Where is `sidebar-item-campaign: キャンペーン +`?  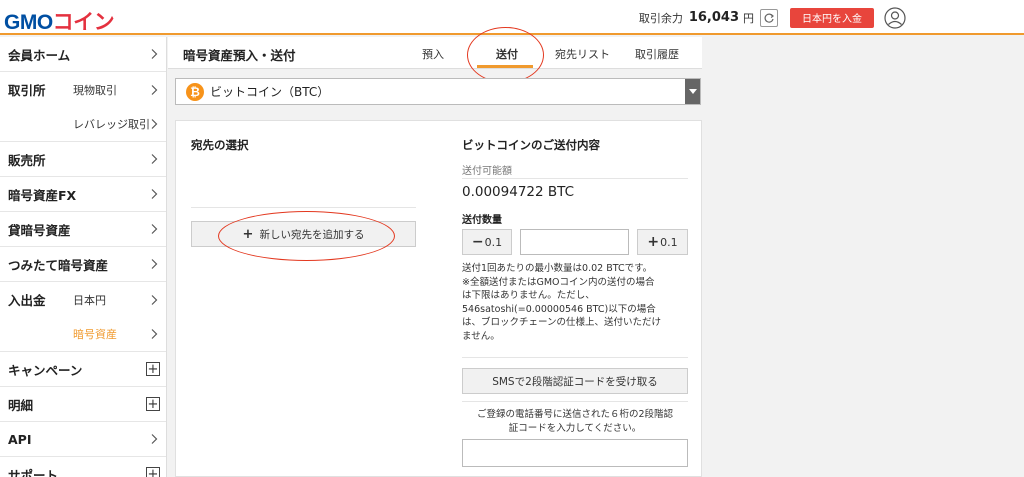 sidebar-item-campaign: キャンペーン + is located at coordinates (83, 369).